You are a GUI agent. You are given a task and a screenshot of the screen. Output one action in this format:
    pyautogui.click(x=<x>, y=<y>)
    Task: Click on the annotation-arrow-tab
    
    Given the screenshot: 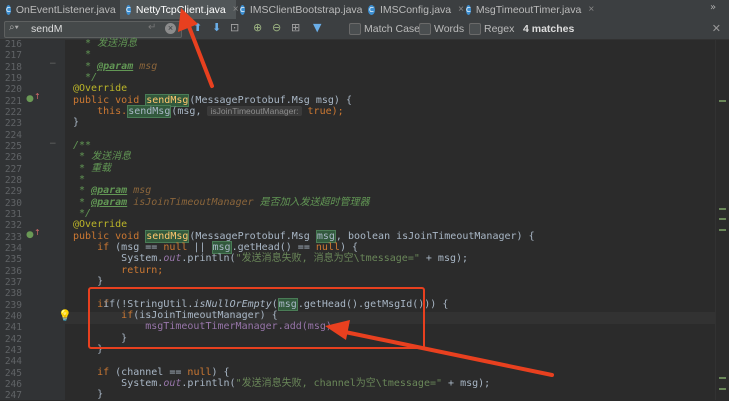 What is the action you would take?
    pyautogui.click(x=196, y=48)
    